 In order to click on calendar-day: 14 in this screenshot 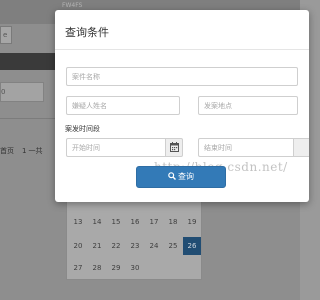, I will do `click(97, 222)`.